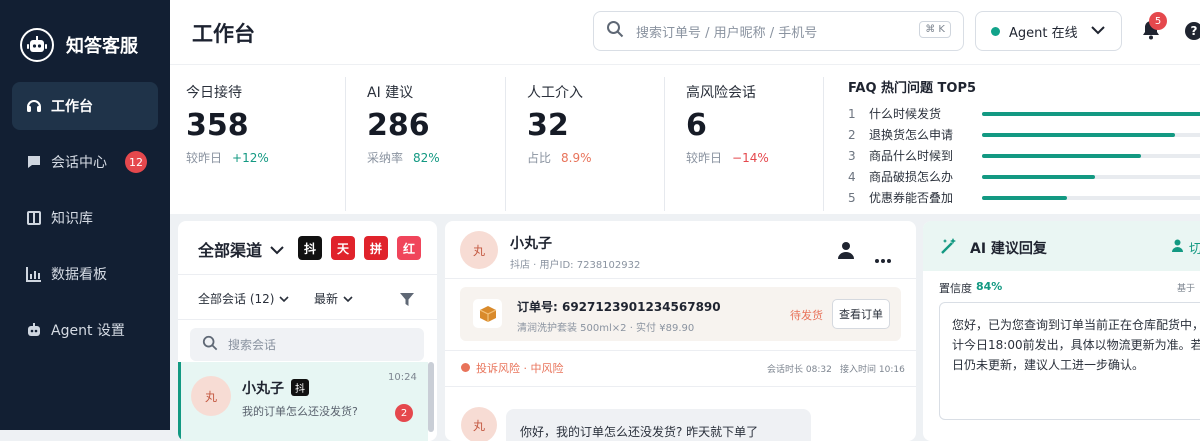 This screenshot has height=441, width=1200. I want to click on risk-dot-icon, so click(465, 367).